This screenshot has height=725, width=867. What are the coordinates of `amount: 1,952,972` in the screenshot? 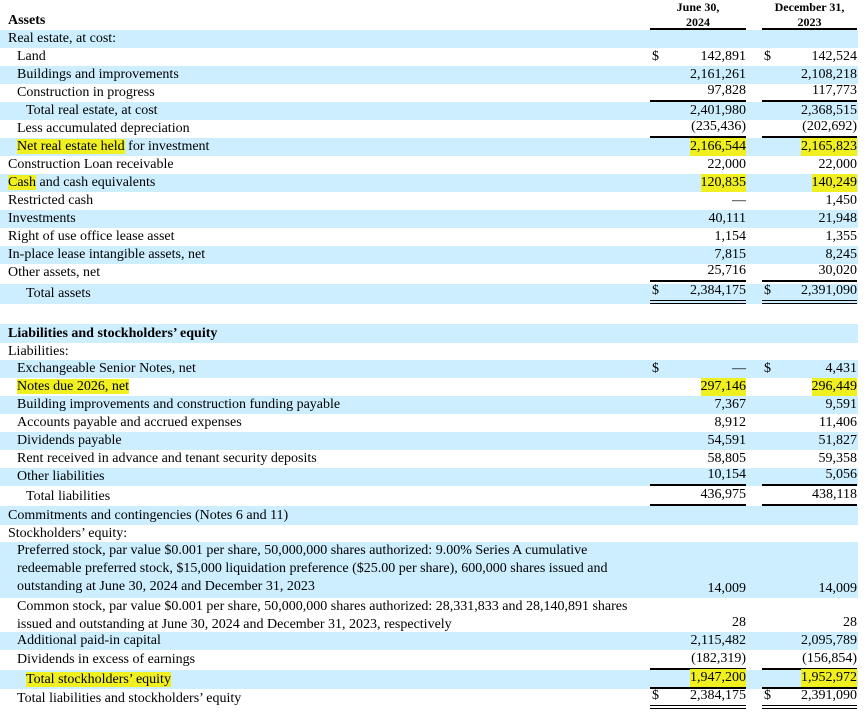 It's located at (829, 678).